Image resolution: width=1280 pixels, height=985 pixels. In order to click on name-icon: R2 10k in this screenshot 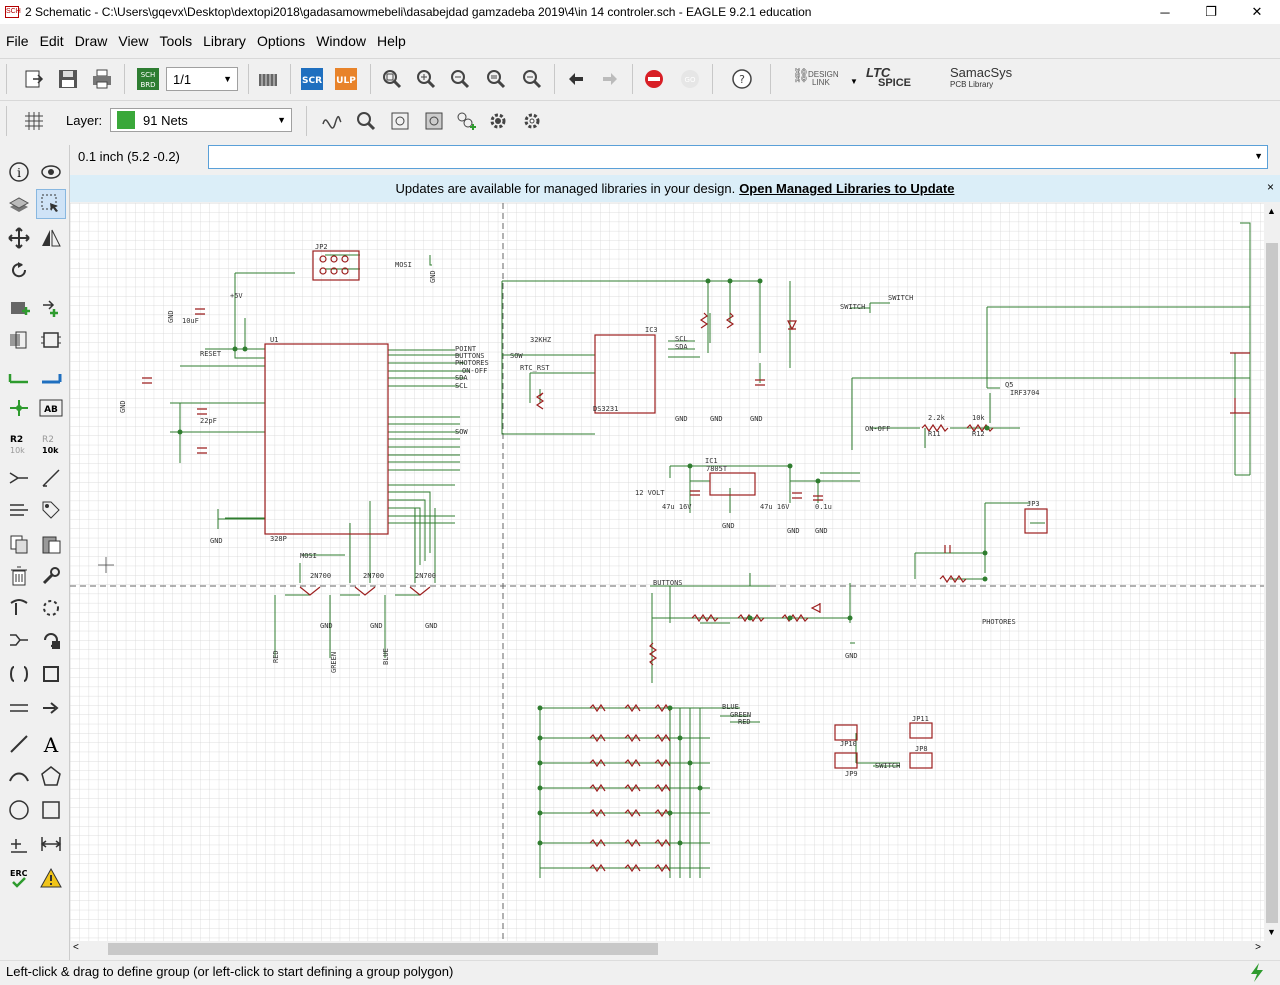, I will do `click(51, 444)`.